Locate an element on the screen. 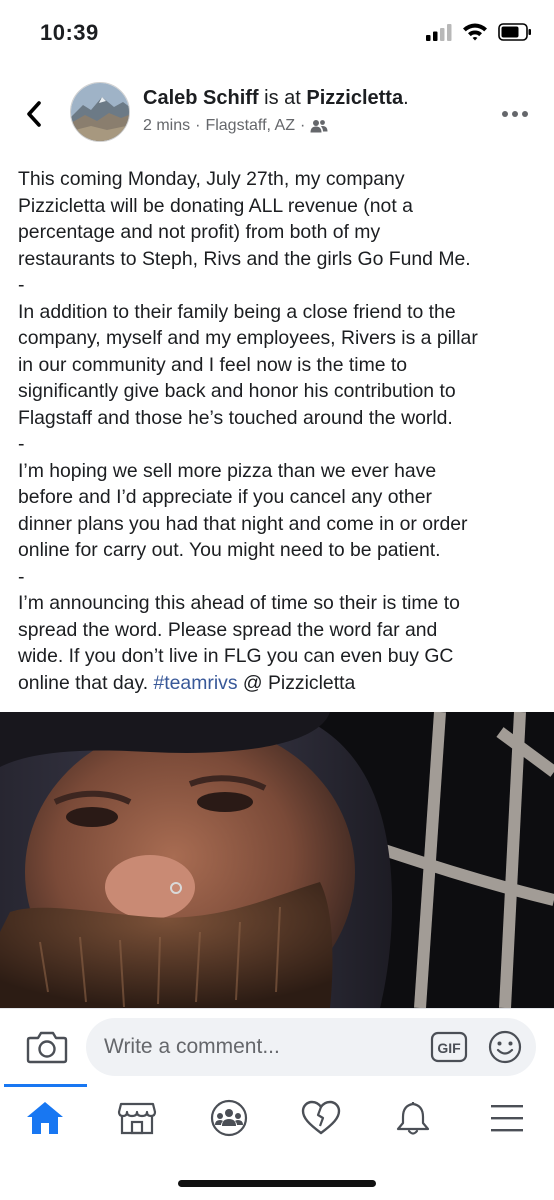  wifi-icon is located at coordinates (475, 32).